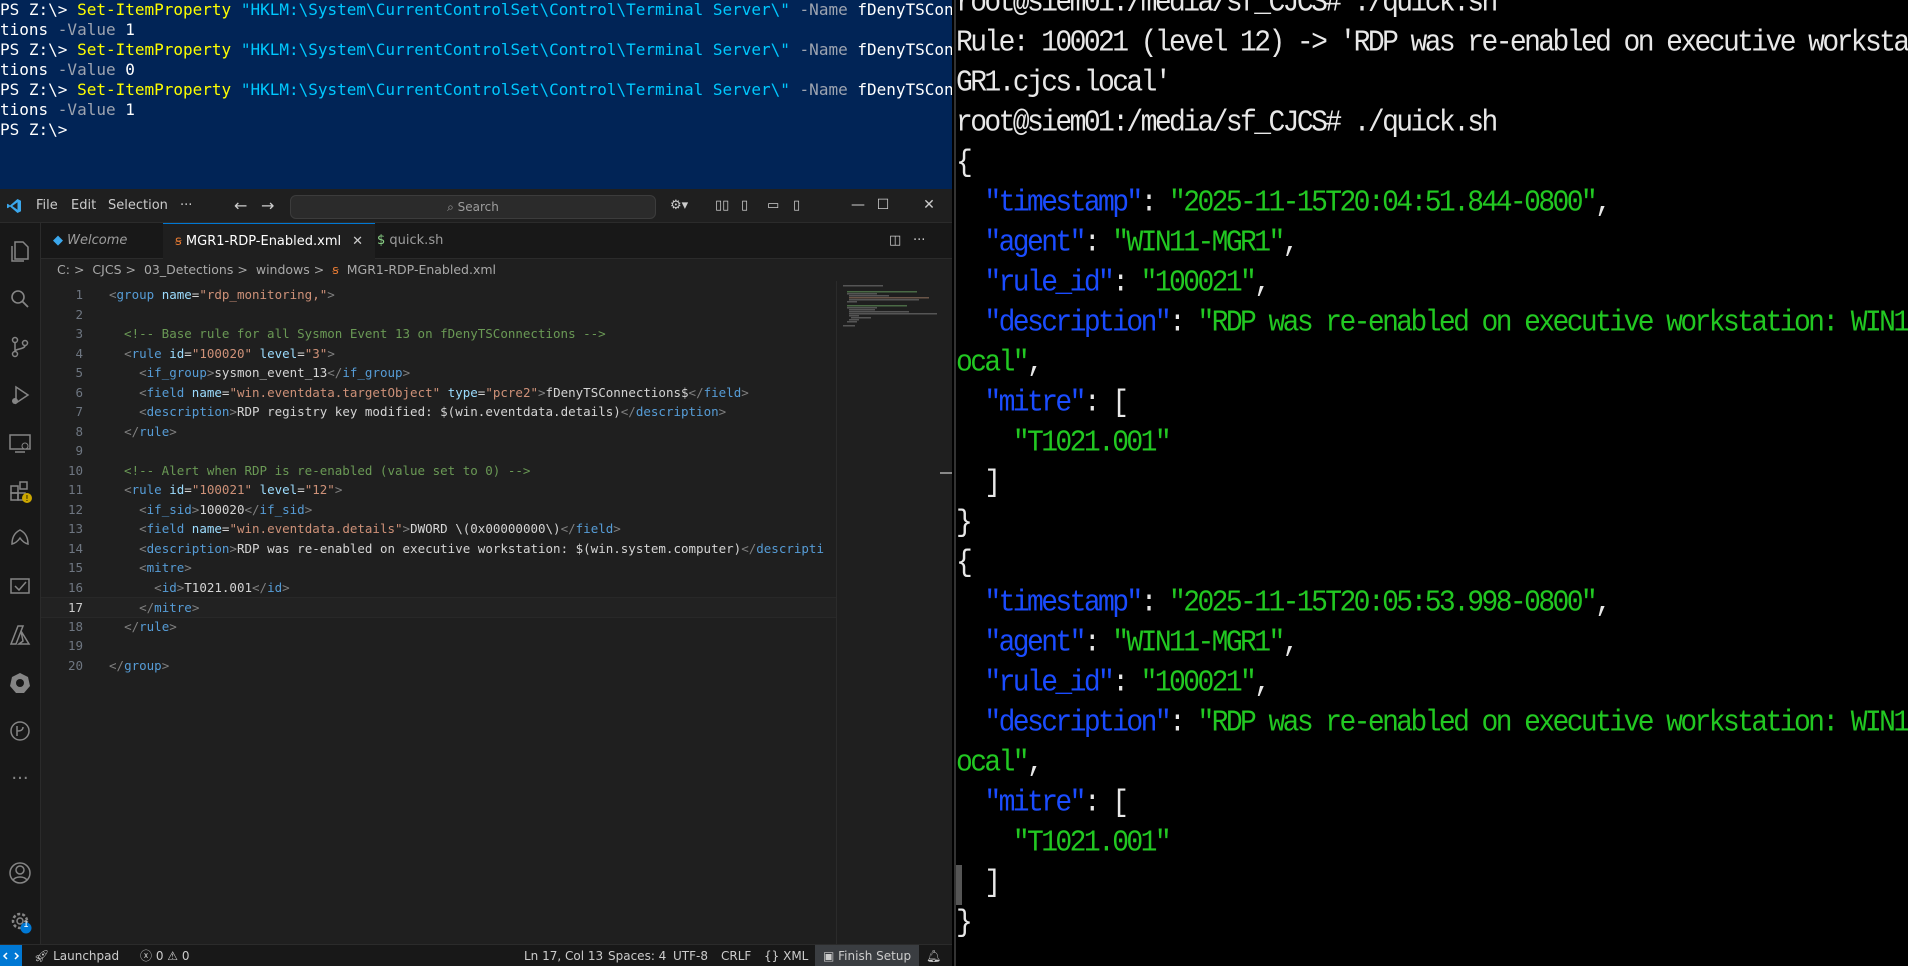 This screenshot has width=1908, height=966. Describe the element at coordinates (993, 363) in the screenshot. I see `terminal-token: ocal"` at that location.